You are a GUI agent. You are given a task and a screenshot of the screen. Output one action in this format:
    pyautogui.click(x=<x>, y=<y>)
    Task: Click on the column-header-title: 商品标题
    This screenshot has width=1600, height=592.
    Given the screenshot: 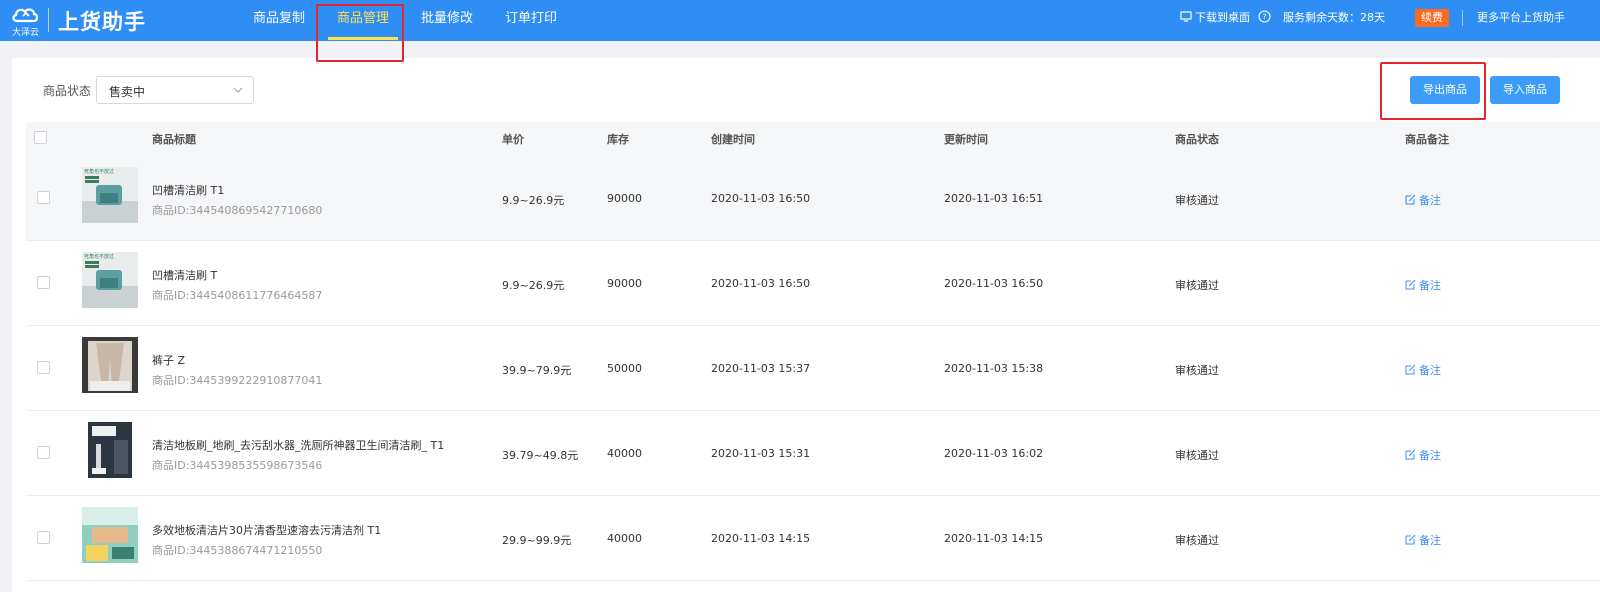 What is the action you would take?
    pyautogui.click(x=174, y=139)
    